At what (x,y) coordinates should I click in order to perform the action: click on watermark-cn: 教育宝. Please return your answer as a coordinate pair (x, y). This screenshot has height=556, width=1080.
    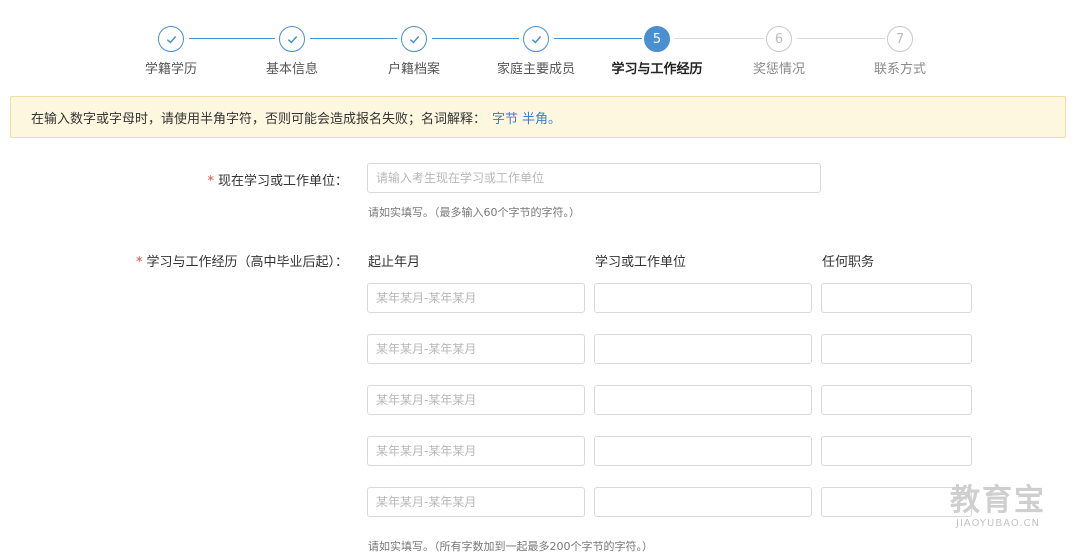
    Looking at the image, I should click on (998, 500).